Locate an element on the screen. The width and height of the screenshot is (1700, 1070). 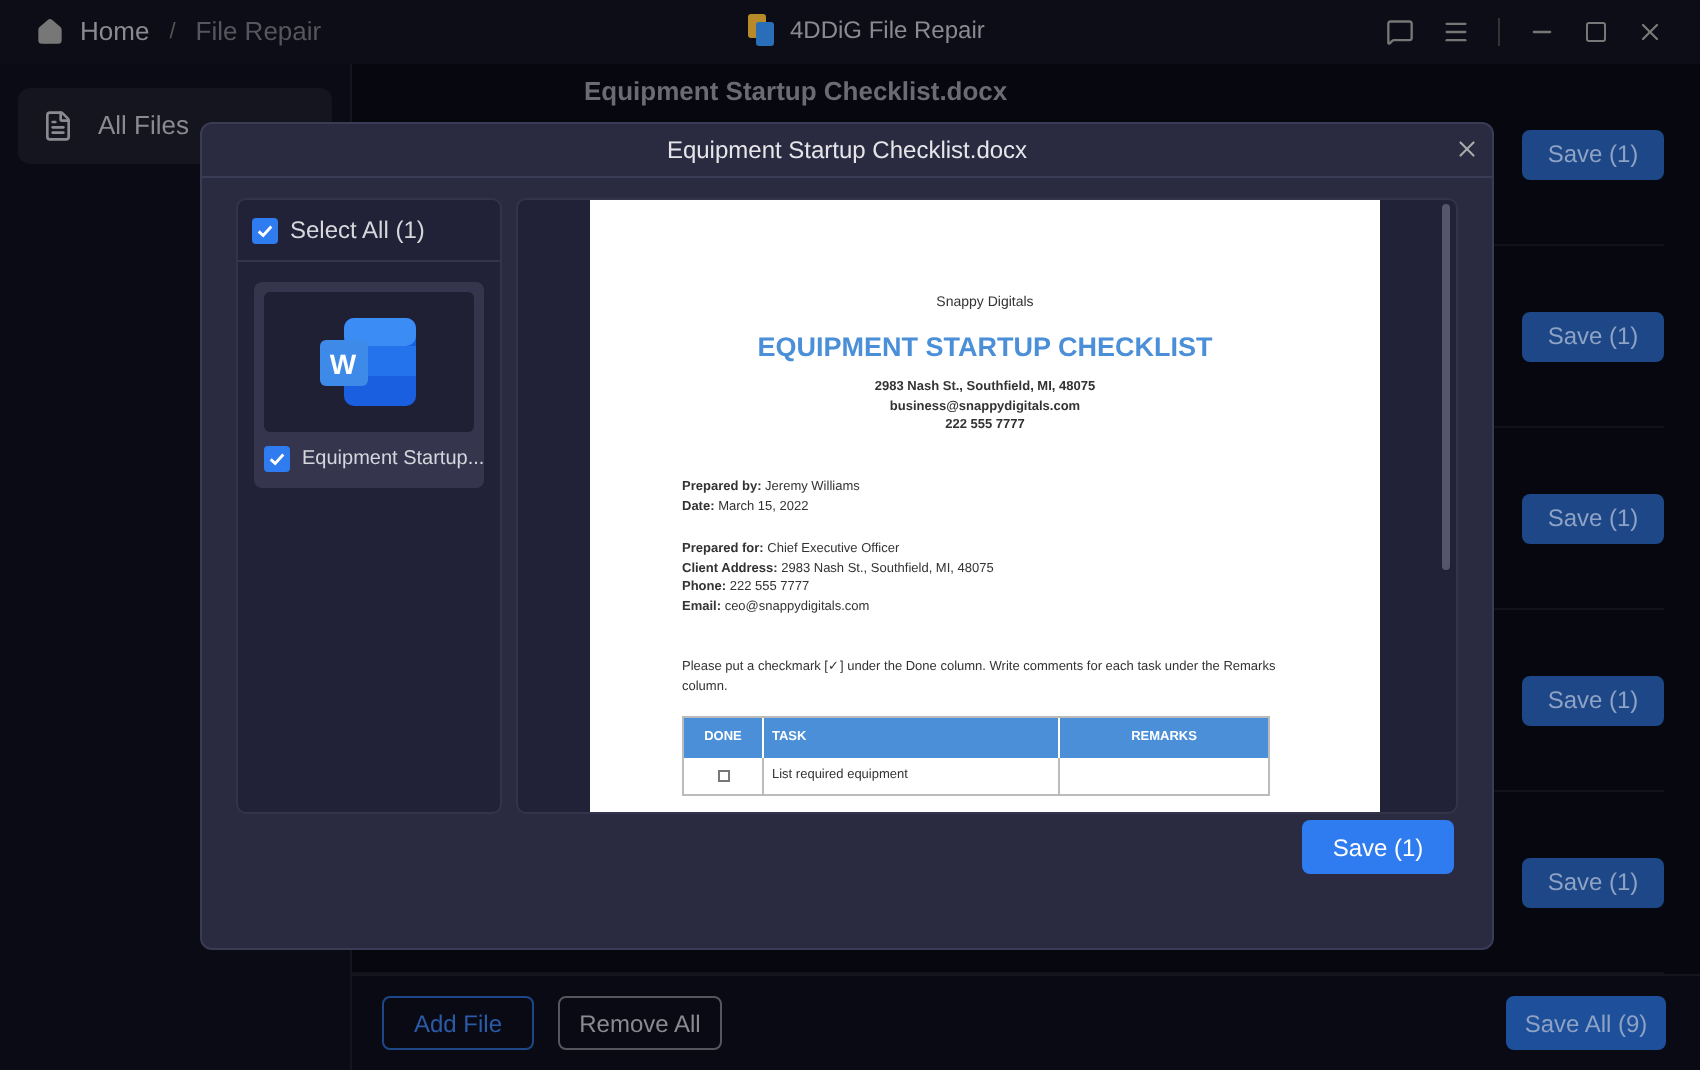
feedback-icon is located at coordinates (1400, 32).